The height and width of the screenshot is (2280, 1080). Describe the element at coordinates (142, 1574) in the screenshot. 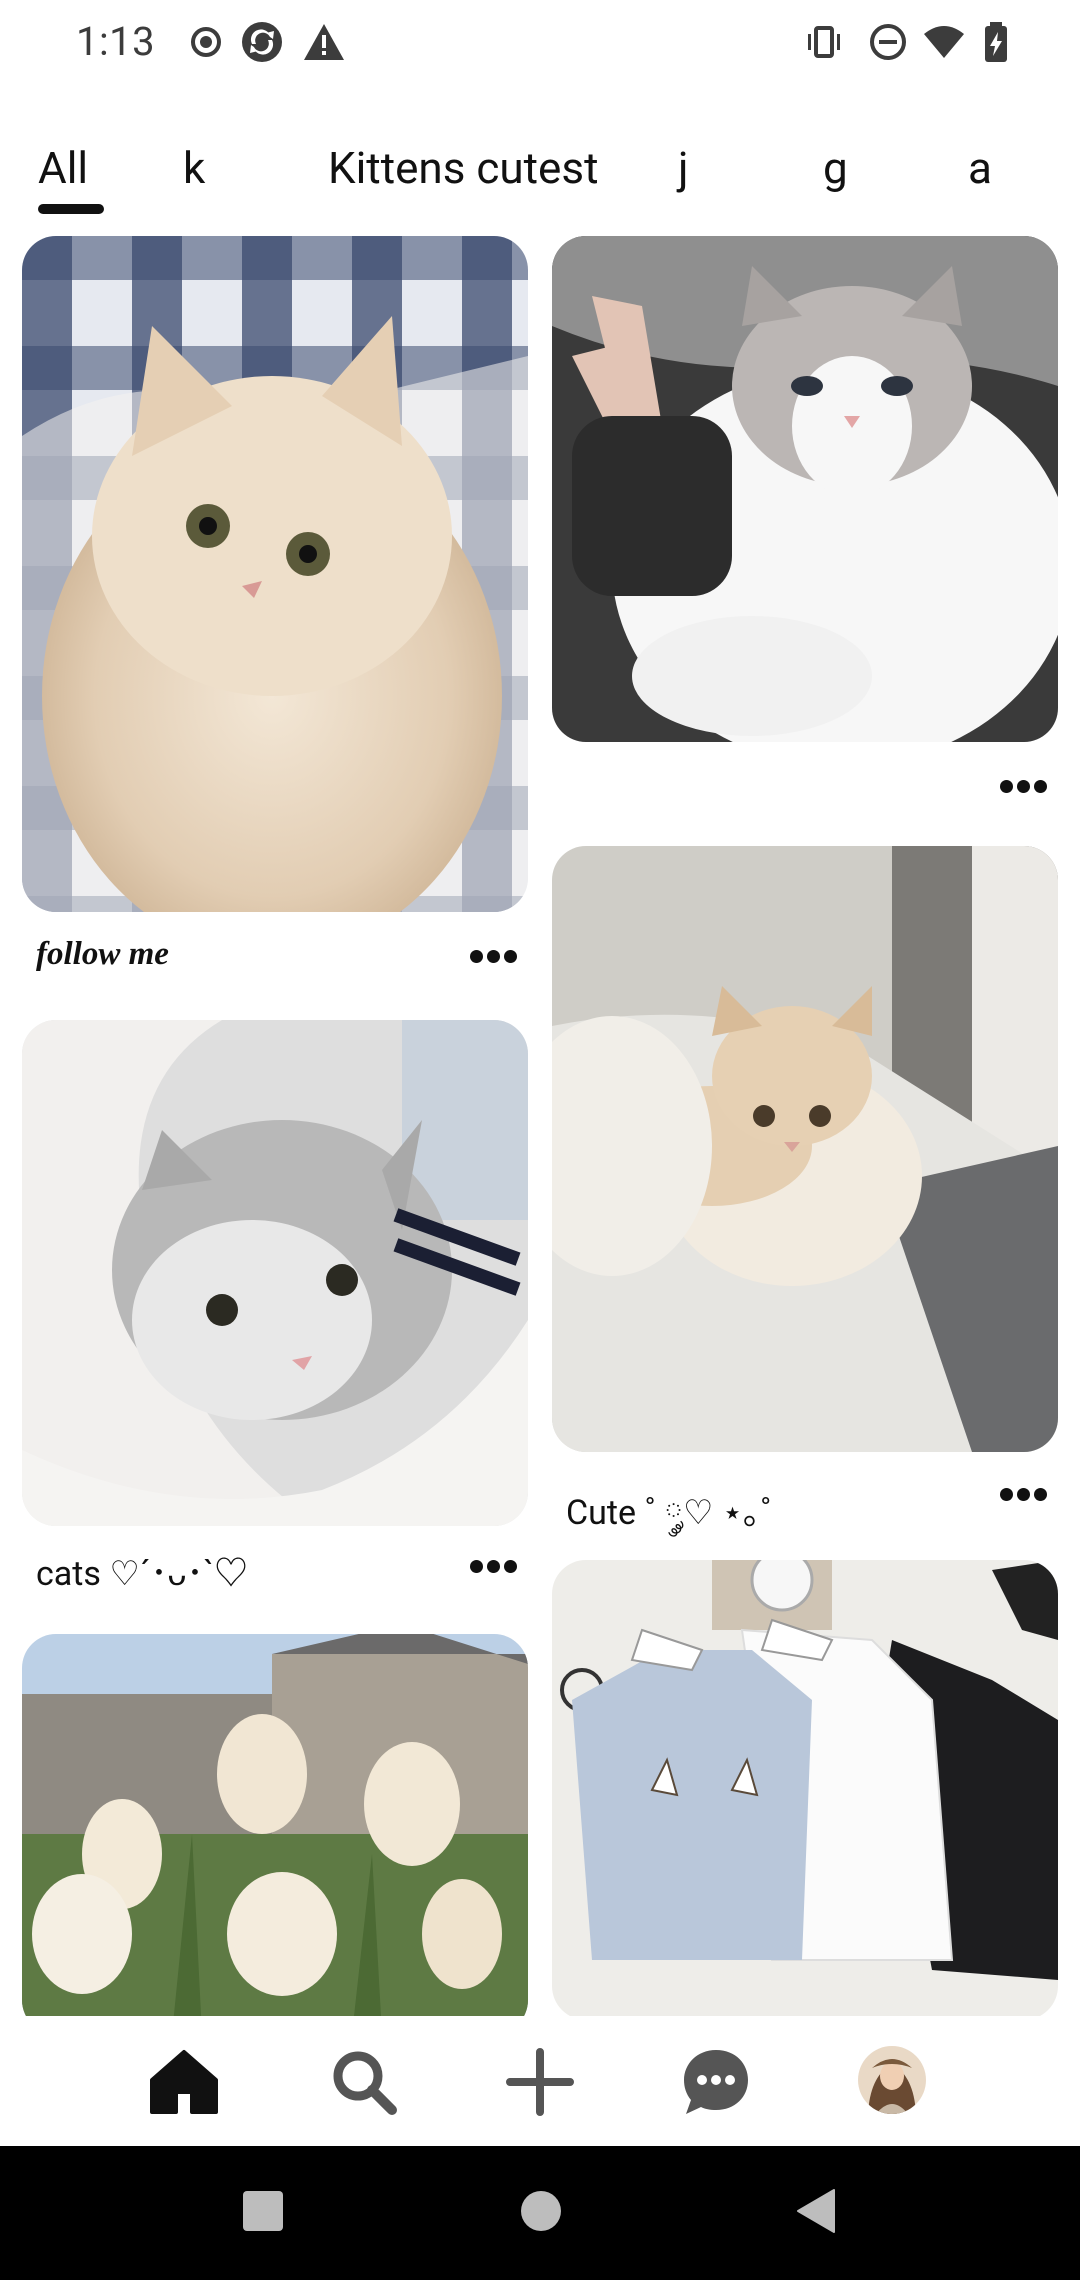

I see `pin-caption: cats ♡´･ᴗ･`♡` at that location.